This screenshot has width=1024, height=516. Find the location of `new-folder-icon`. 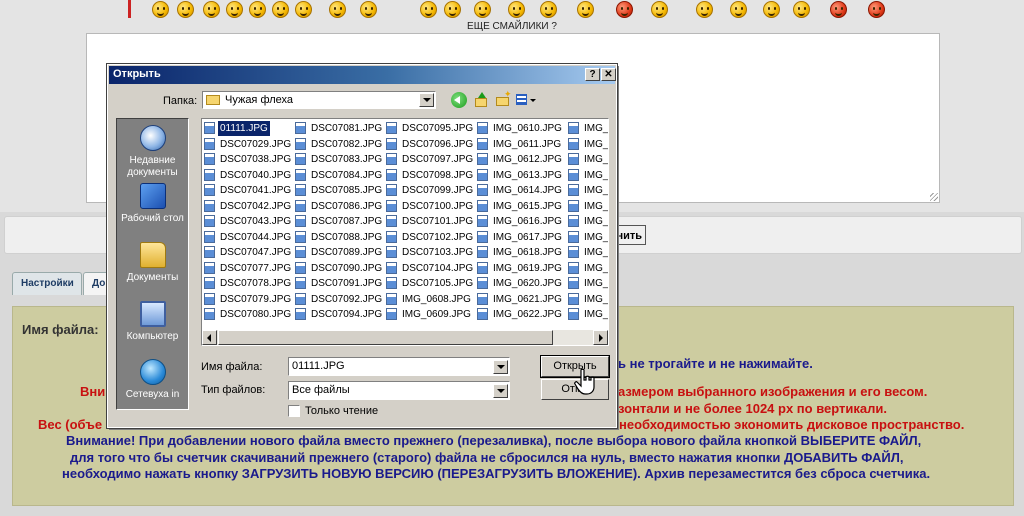

new-folder-icon is located at coordinates (503, 98).